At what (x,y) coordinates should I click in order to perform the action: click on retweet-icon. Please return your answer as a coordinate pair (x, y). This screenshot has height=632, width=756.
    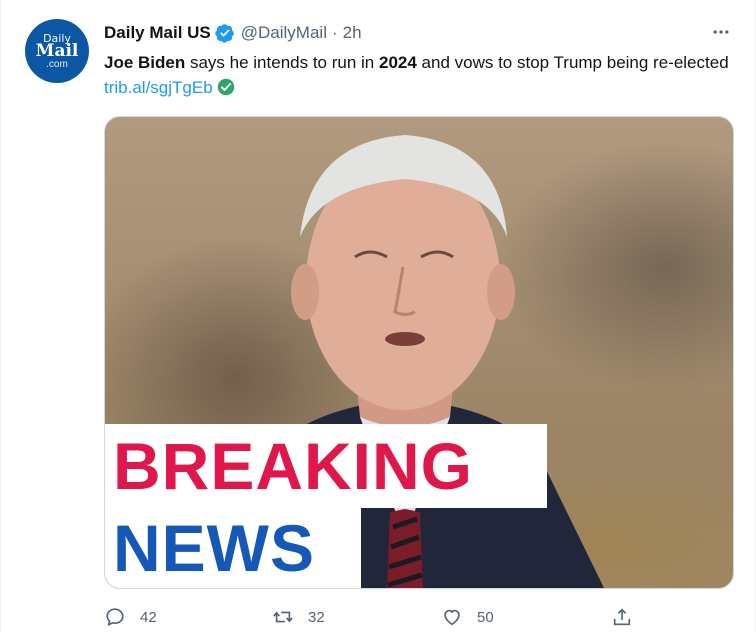
    Looking at the image, I should click on (283, 617).